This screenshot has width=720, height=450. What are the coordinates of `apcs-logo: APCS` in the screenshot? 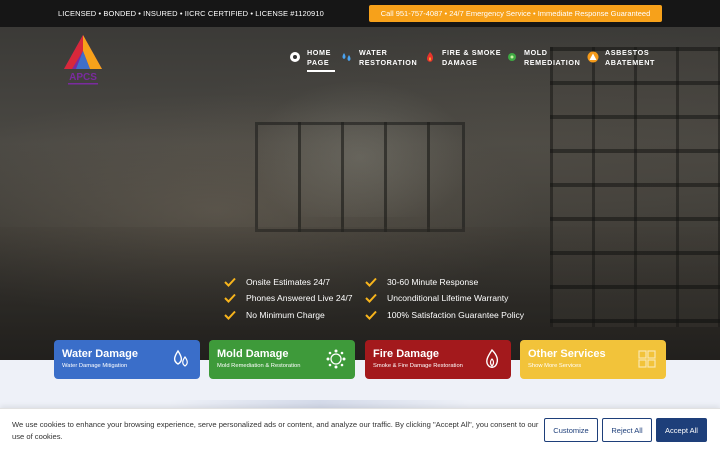 It's located at (83, 60).